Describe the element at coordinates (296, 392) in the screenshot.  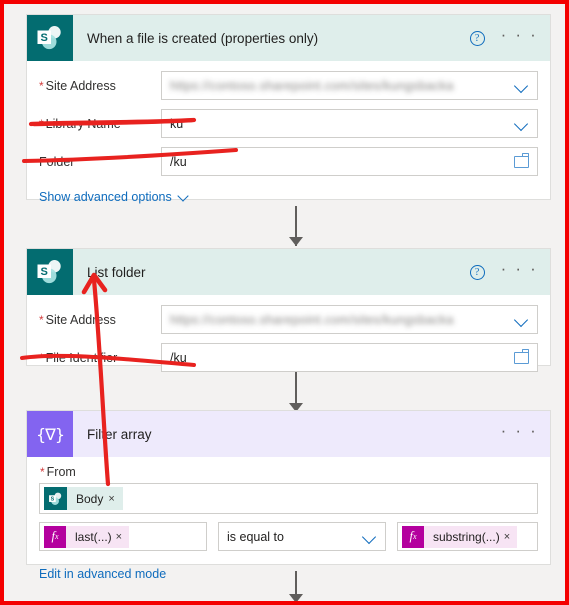
I see `connector-list-folder-to-filter-array` at that location.